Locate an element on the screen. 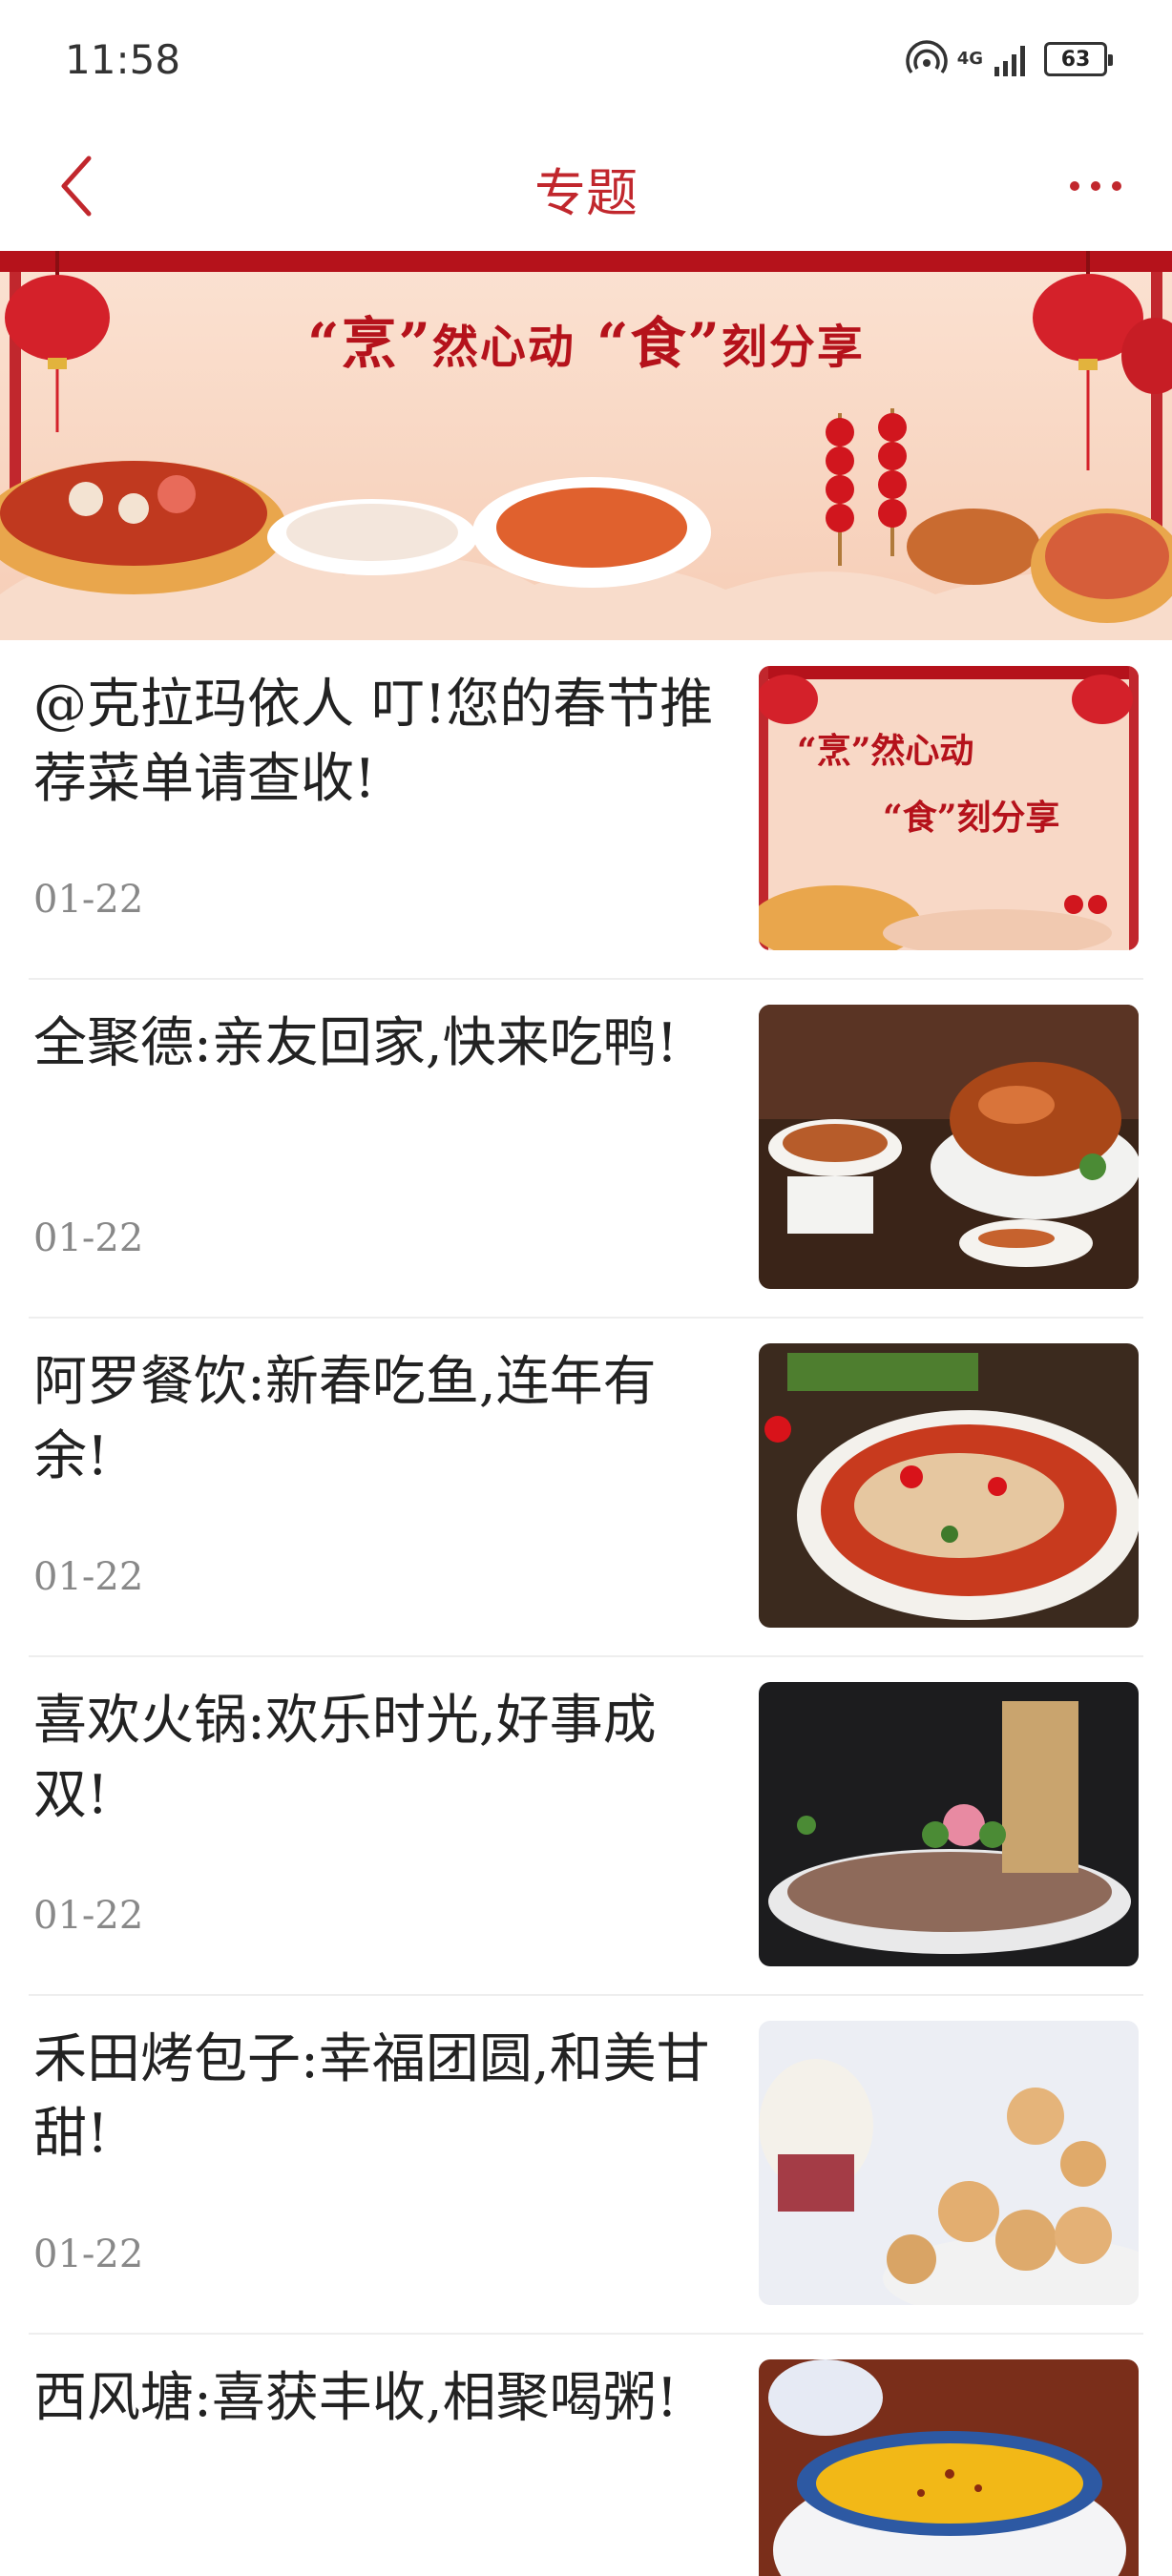 The width and height of the screenshot is (1172, 2576). article-title: @克拉玛依人 叮!您的春节推荐菜单请查收! is located at coordinates (373, 742).